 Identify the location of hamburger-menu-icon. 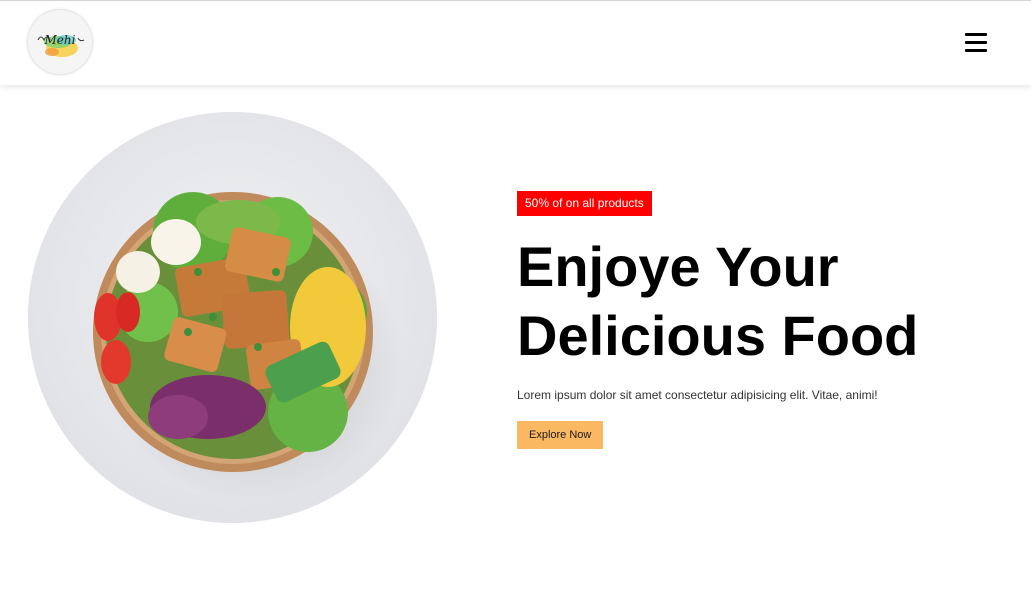
(976, 43).